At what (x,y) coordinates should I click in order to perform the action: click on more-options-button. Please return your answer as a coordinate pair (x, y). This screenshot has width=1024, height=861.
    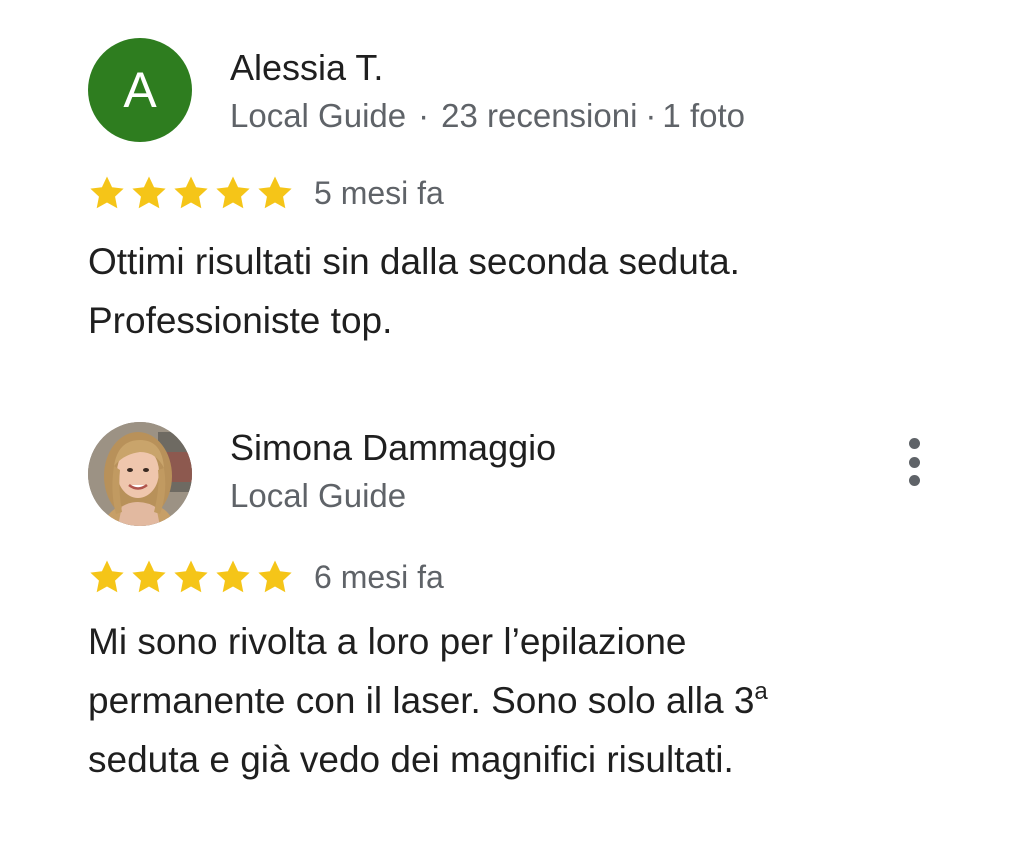
    Looking at the image, I should click on (914, 462).